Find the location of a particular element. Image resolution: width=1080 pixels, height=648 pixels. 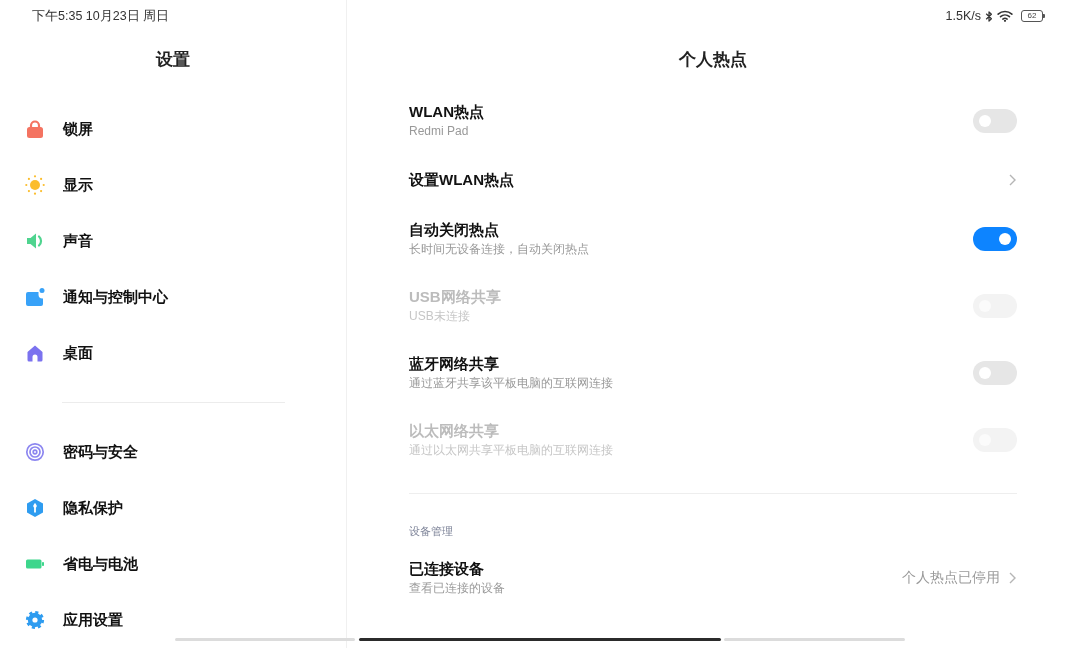

sidebar-item: 密码与安全 is located at coordinates (173, 452).